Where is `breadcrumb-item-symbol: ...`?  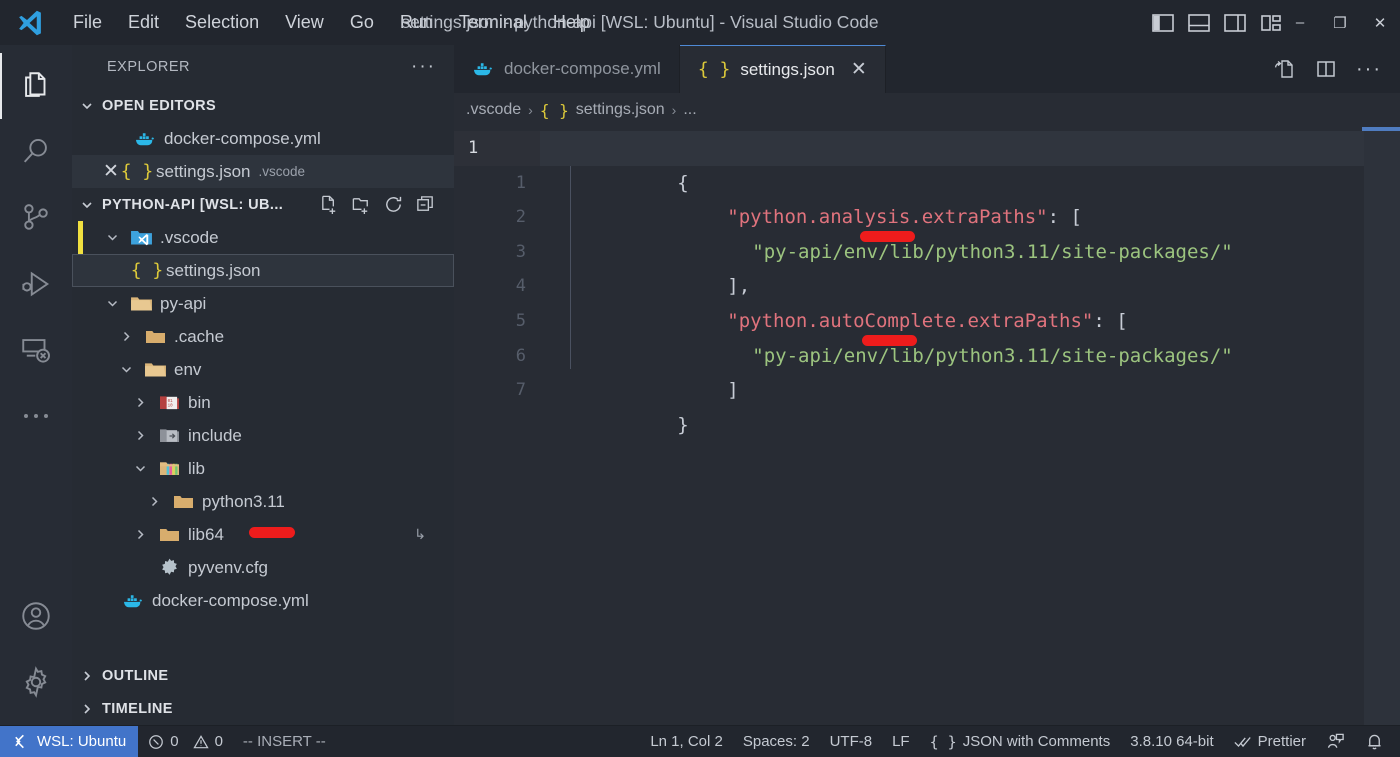 breadcrumb-item-symbol: ... is located at coordinates (689, 110).